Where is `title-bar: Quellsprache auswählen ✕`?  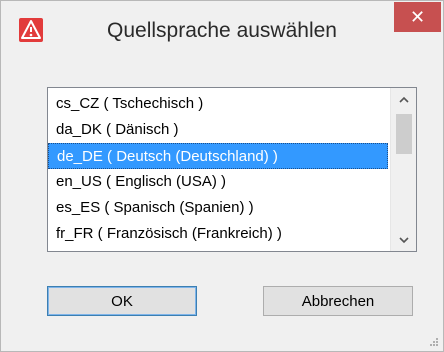
title-bar: Quellsprache auswählen ✕ is located at coordinates (222, 27).